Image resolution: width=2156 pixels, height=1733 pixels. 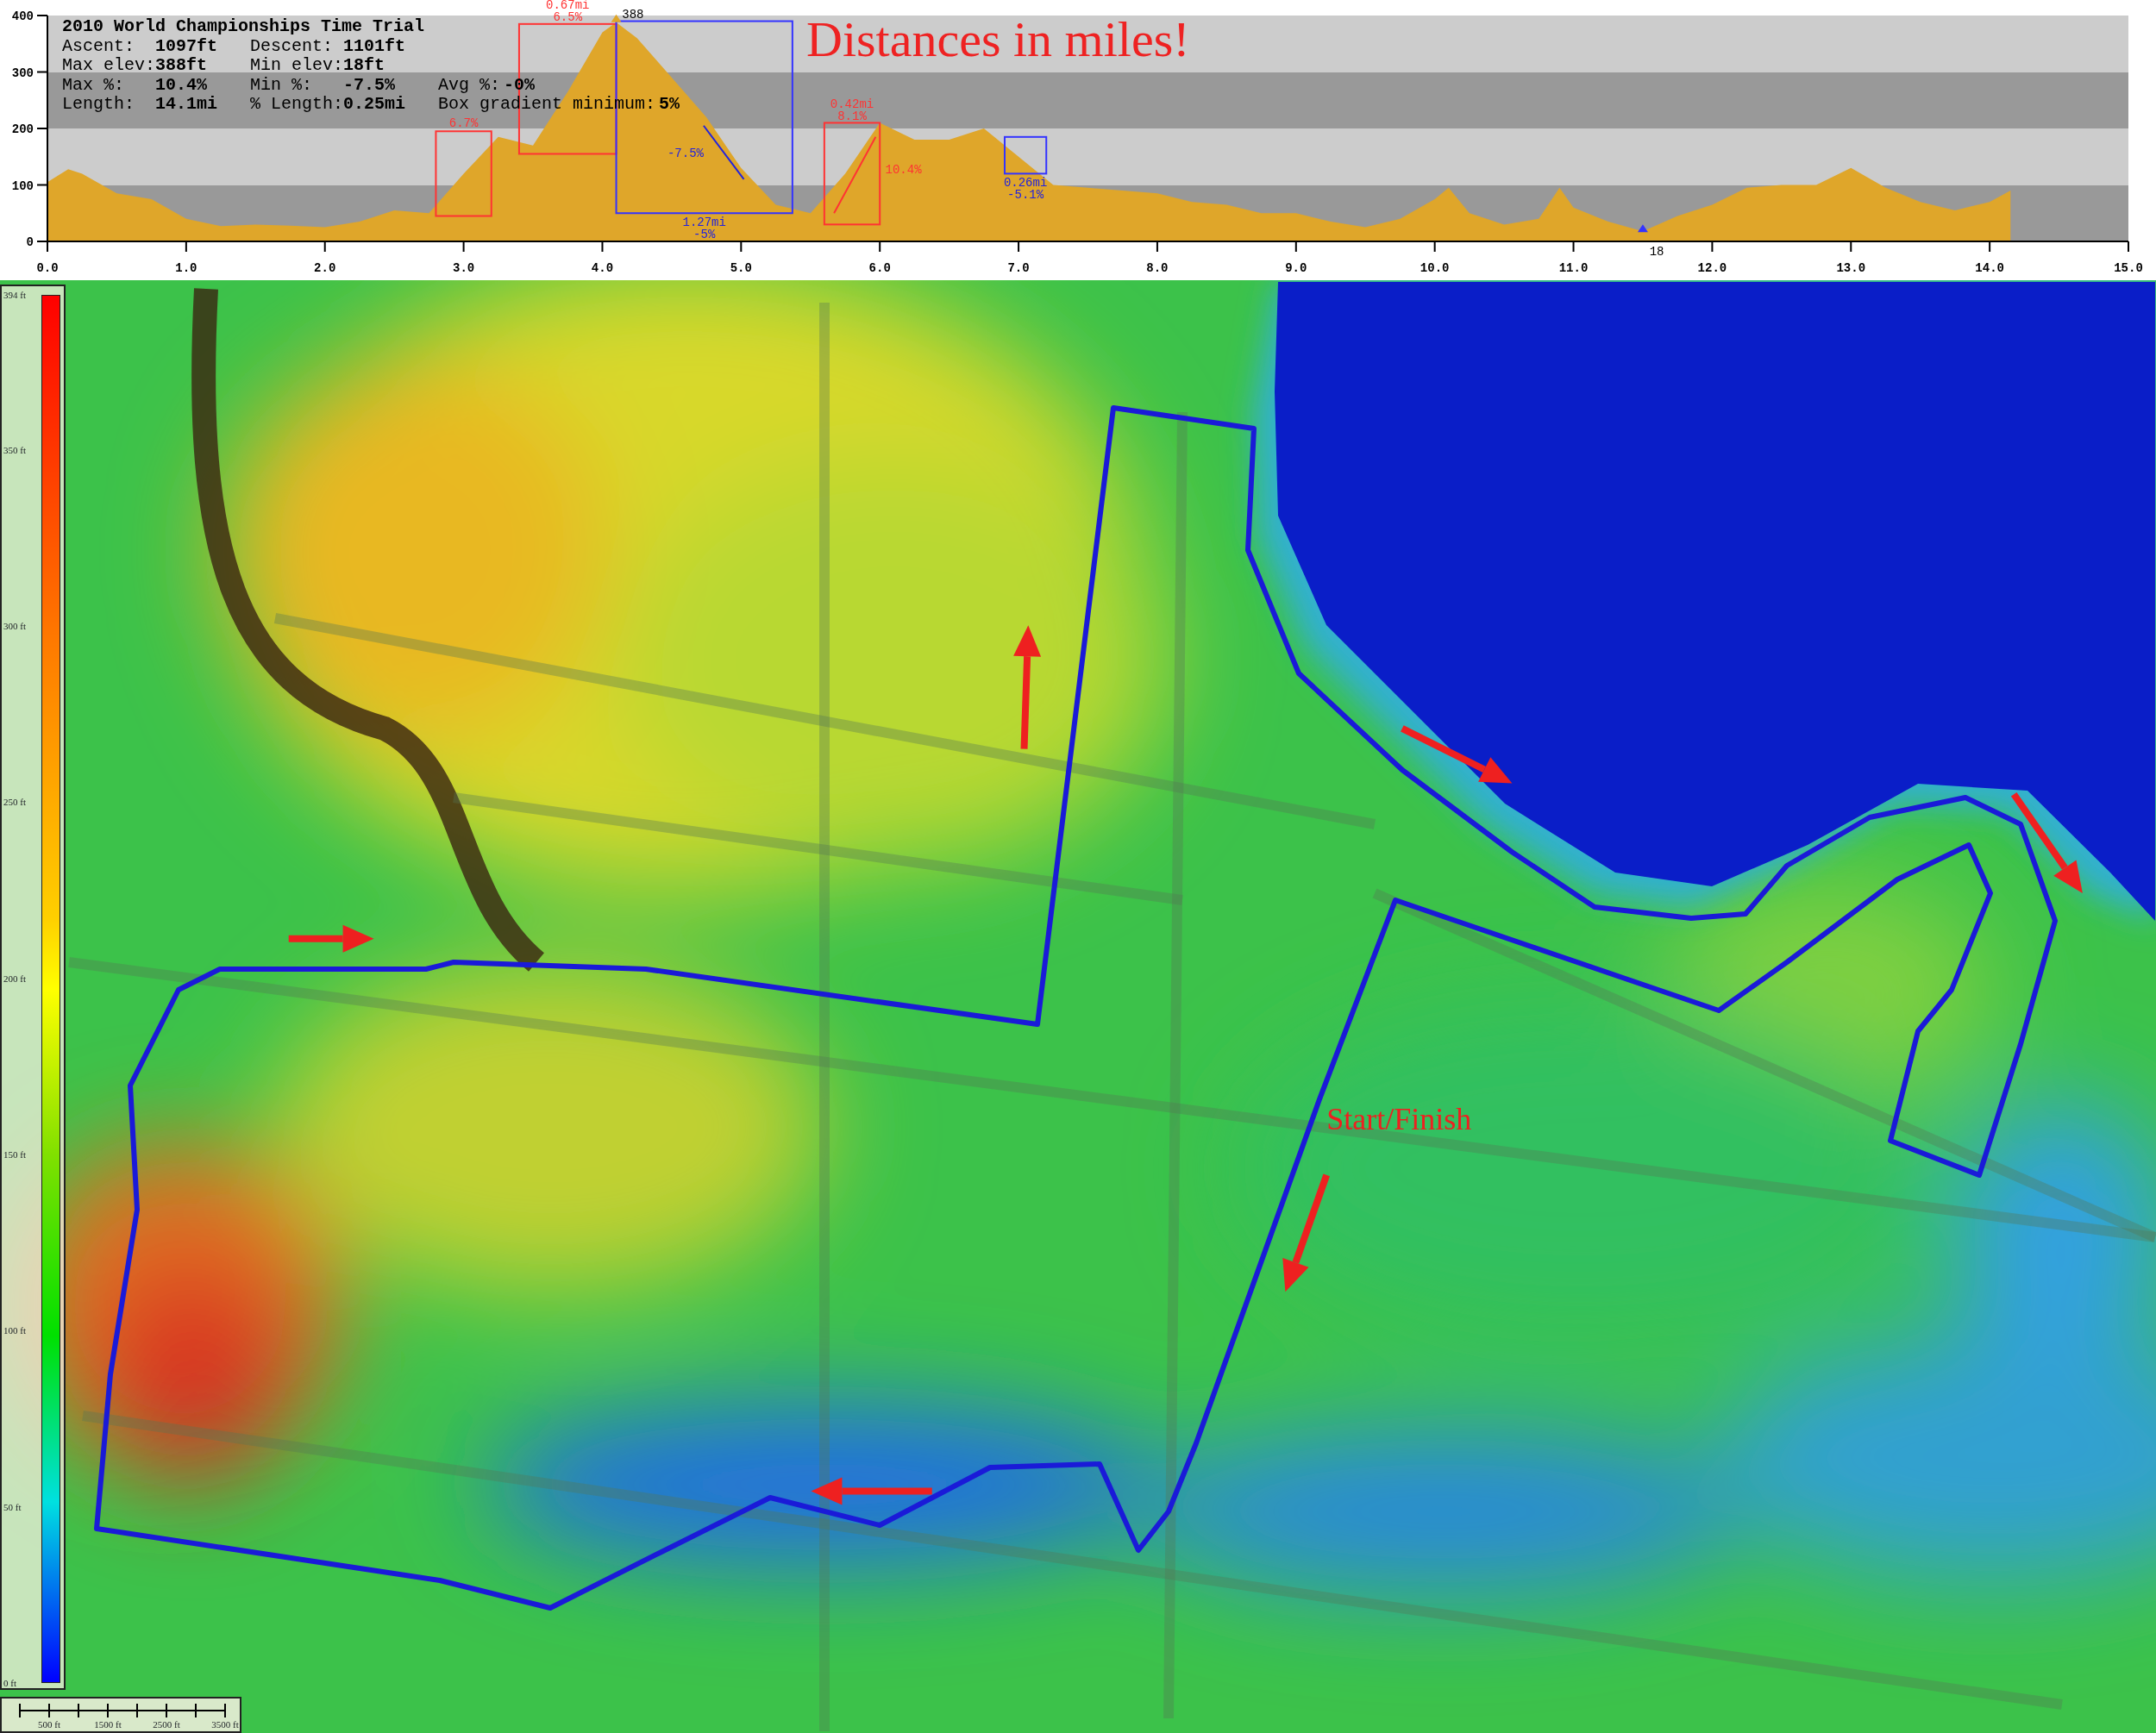 I want to click on x-tick-label: 9.0, so click(x=1296, y=268).